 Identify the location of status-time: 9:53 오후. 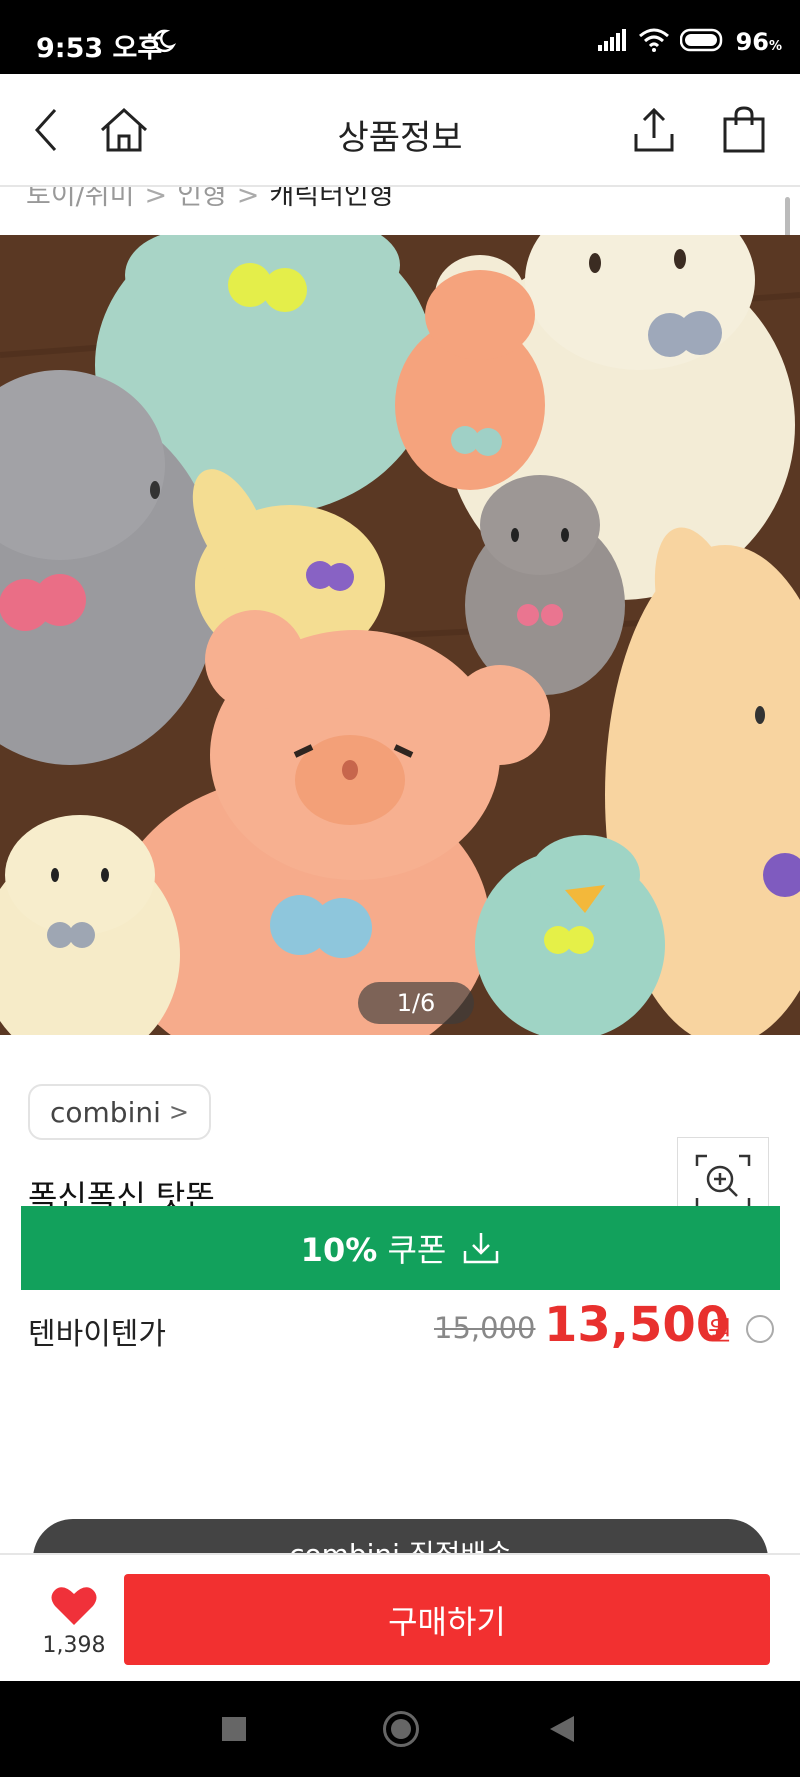
(99, 48).